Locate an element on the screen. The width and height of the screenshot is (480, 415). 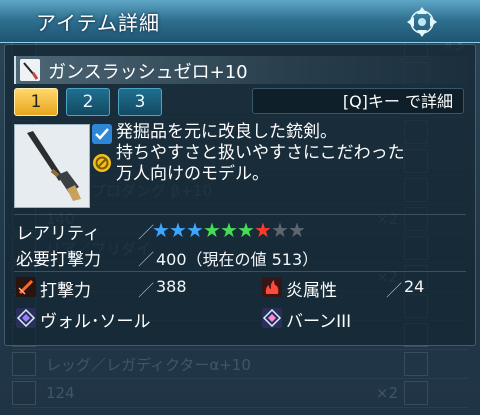
background-list-row: レッグ／レガディクターα+10 is located at coordinates (240, 364).